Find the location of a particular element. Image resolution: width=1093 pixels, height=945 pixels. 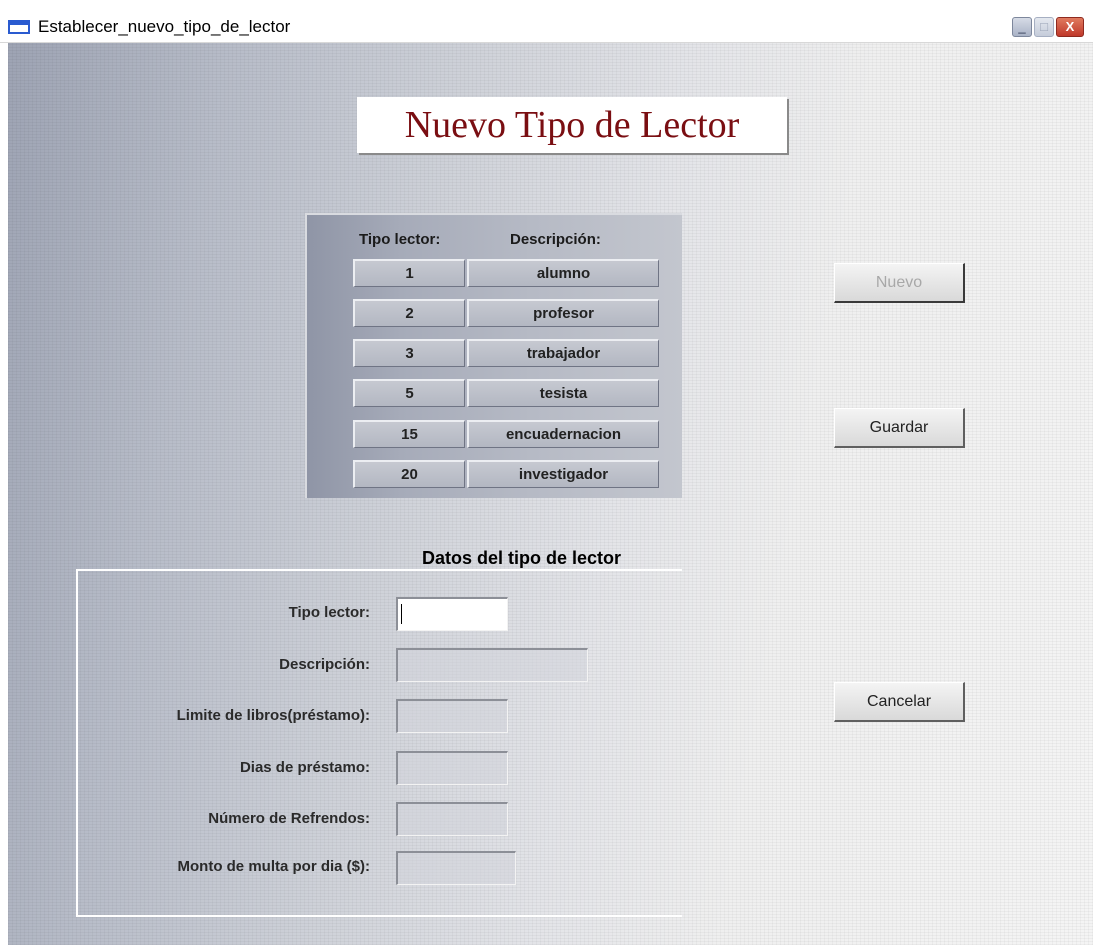

page-title-box: Nuevo Tipo de Lector is located at coordinates (572, 125).